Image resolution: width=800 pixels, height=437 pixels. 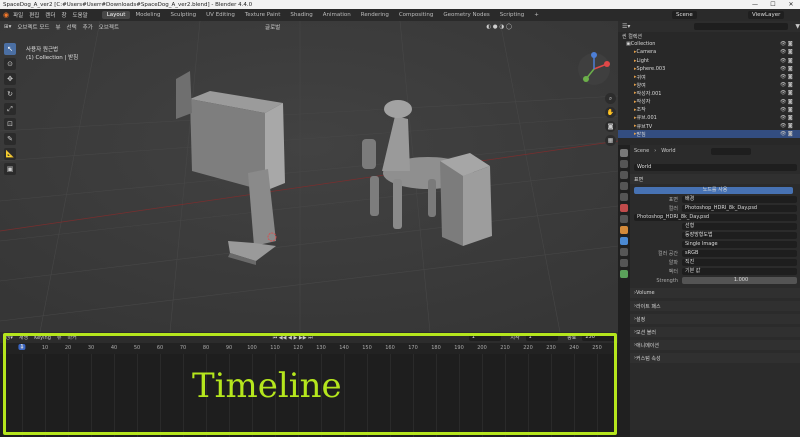 What do you see at coordinates (739, 280) in the screenshot?
I see `strength-slider: 1.000` at bounding box center [739, 280].